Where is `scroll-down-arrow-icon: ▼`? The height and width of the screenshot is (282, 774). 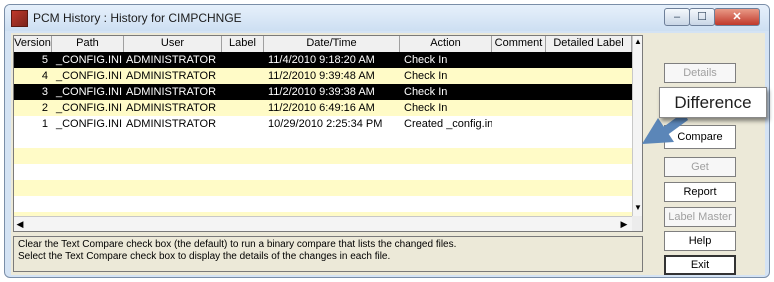 scroll-down-arrow-icon: ▼ is located at coordinates (637, 208).